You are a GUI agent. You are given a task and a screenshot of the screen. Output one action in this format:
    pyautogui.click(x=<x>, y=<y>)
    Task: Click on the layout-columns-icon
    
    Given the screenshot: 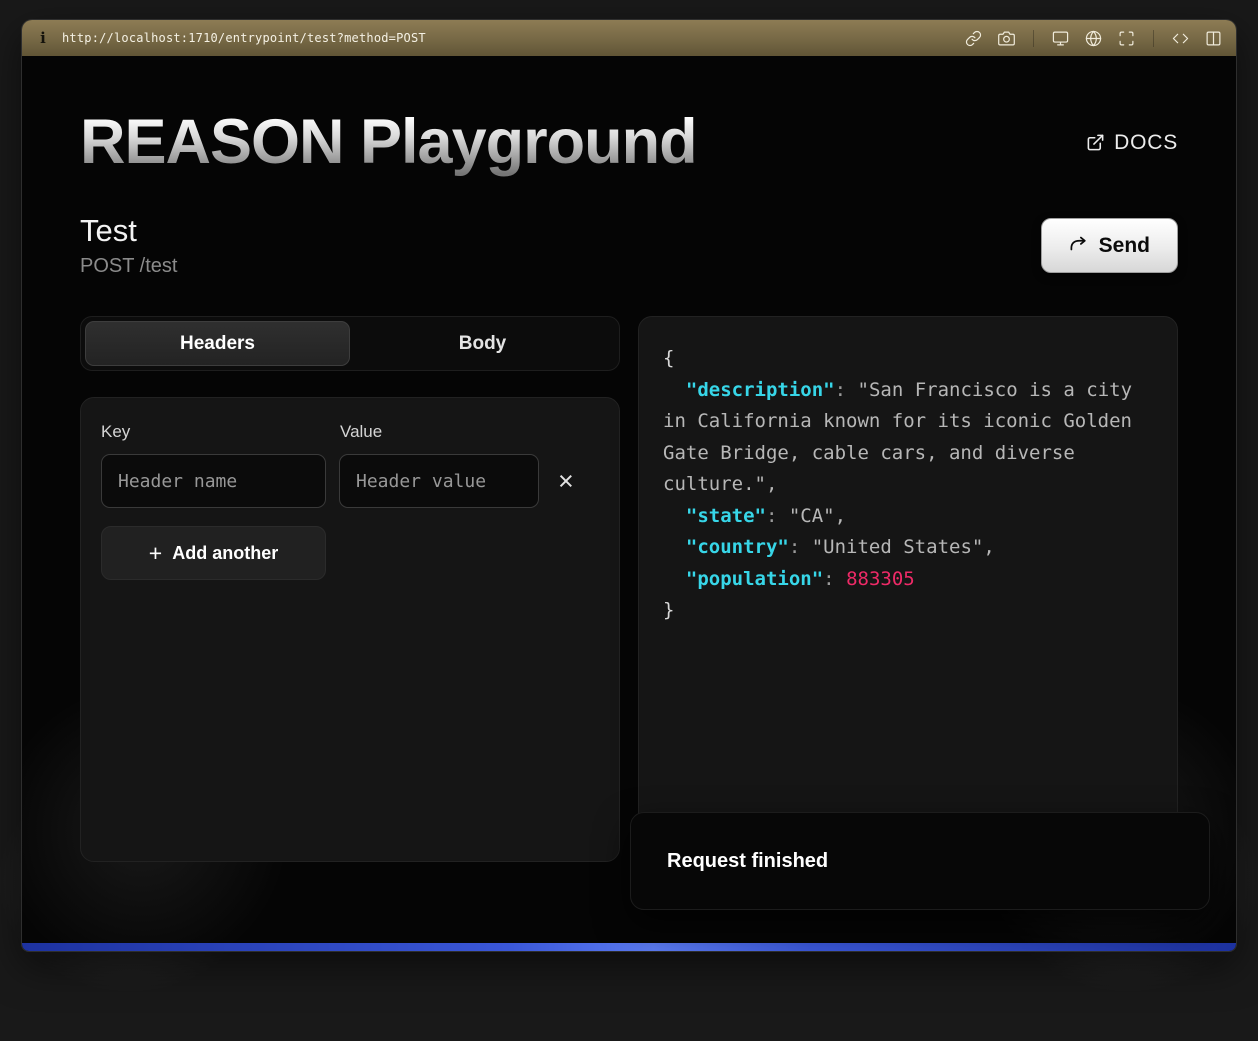 What is the action you would take?
    pyautogui.click(x=1213, y=38)
    